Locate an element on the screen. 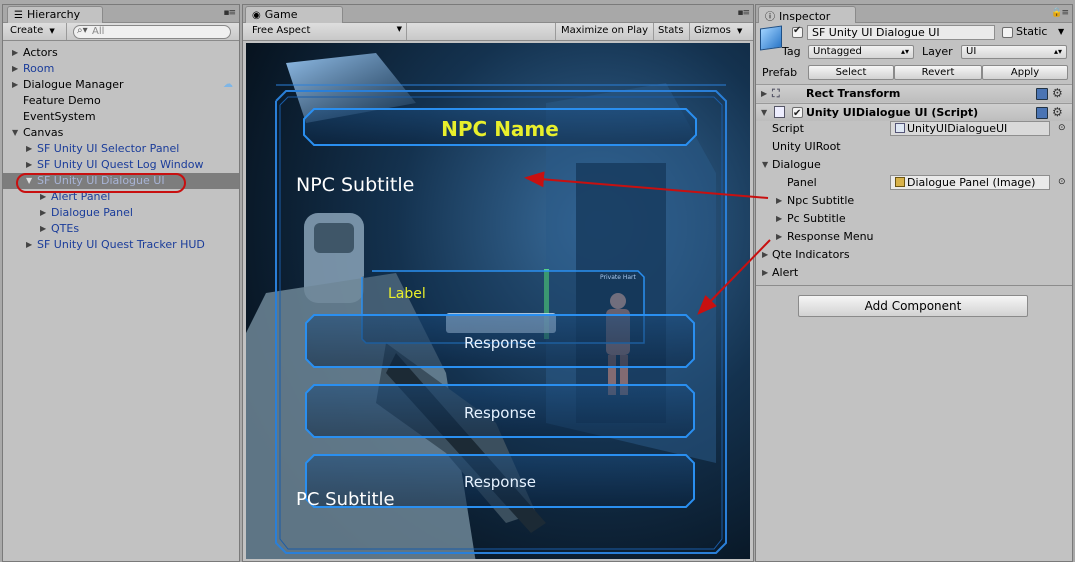 This screenshot has width=1075, height=562. prefab-apply-button: Apply is located at coordinates (1025, 72).